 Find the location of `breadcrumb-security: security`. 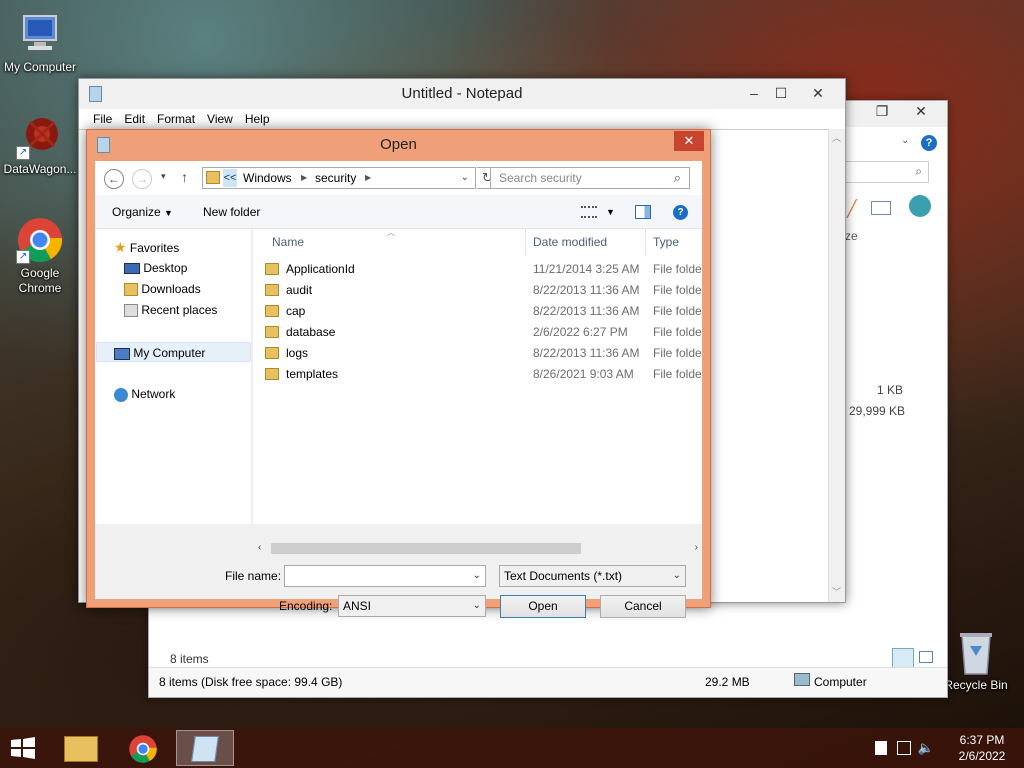

breadcrumb-security: security is located at coordinates (335, 178).